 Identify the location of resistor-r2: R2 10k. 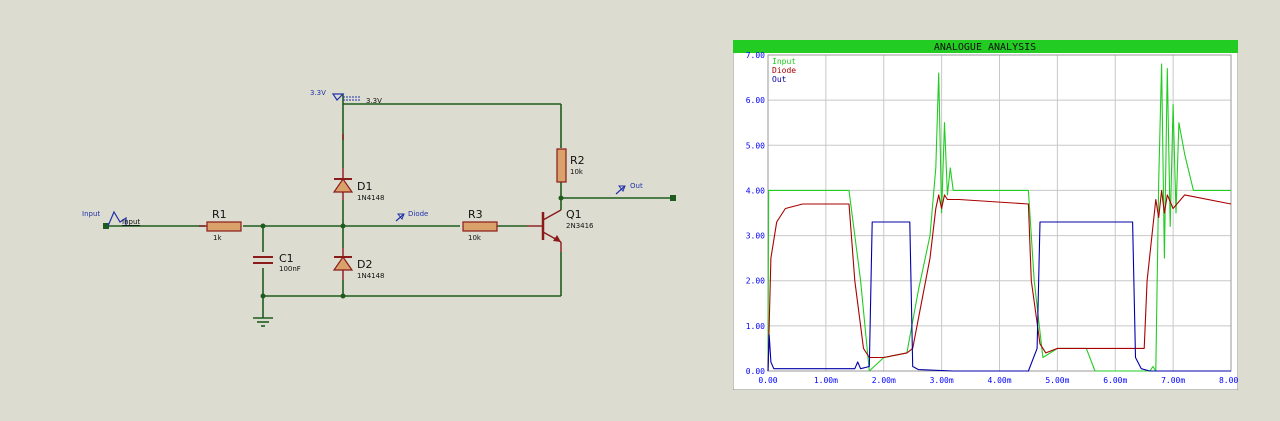
(570, 165).